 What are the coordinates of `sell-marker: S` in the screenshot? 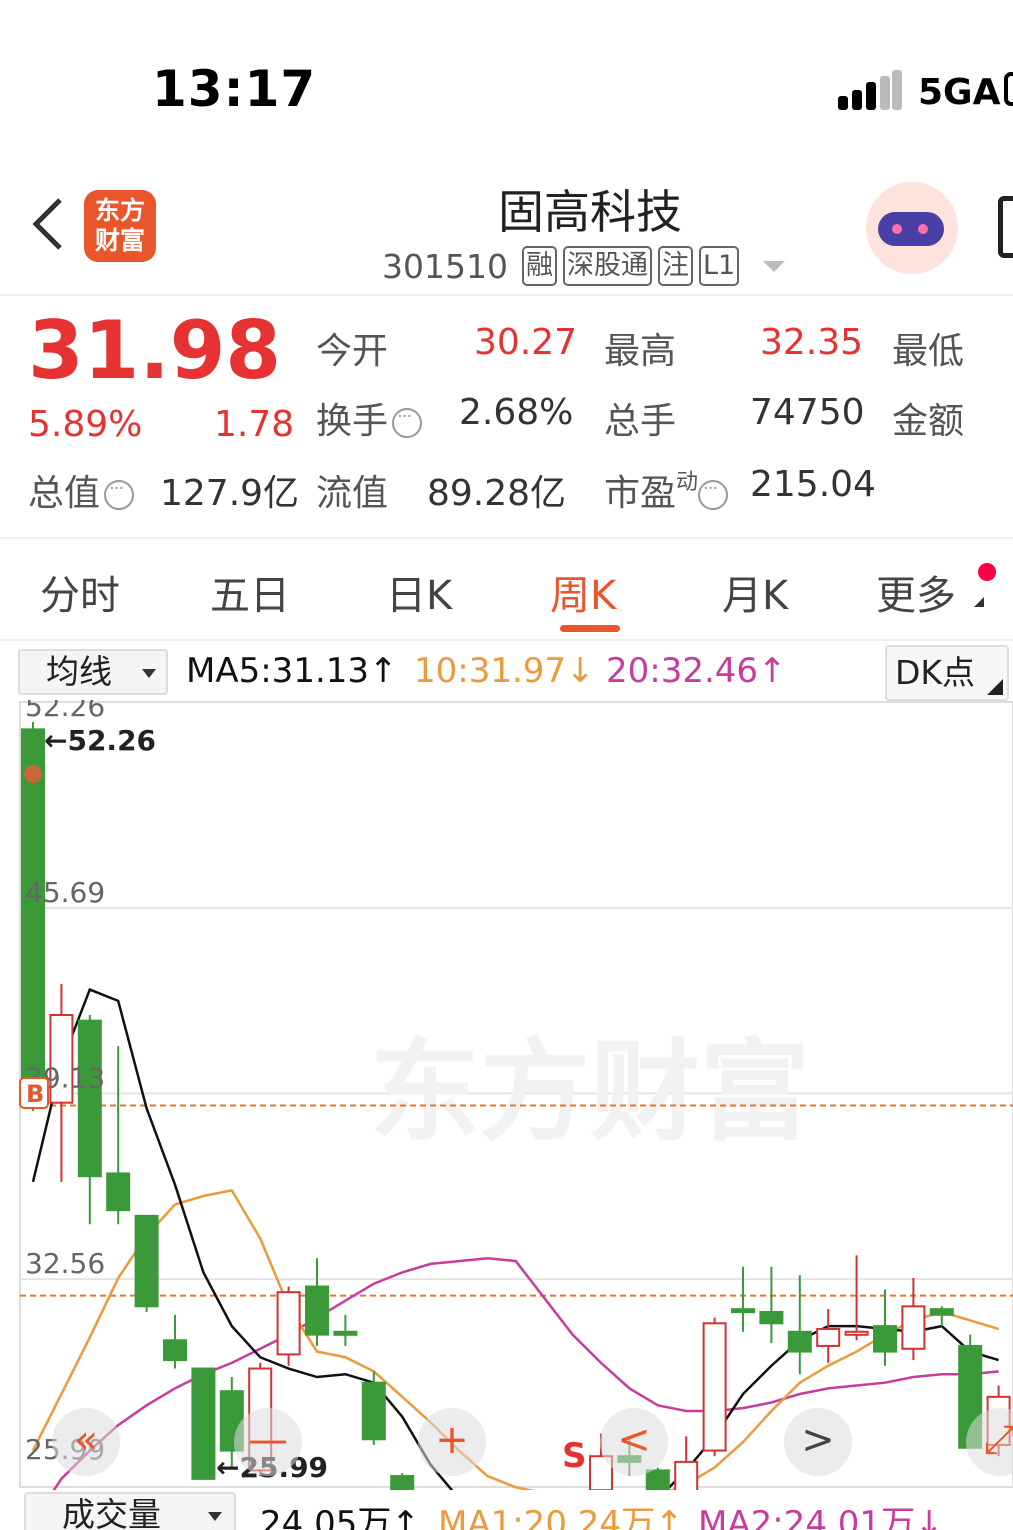 It's located at (574, 1456).